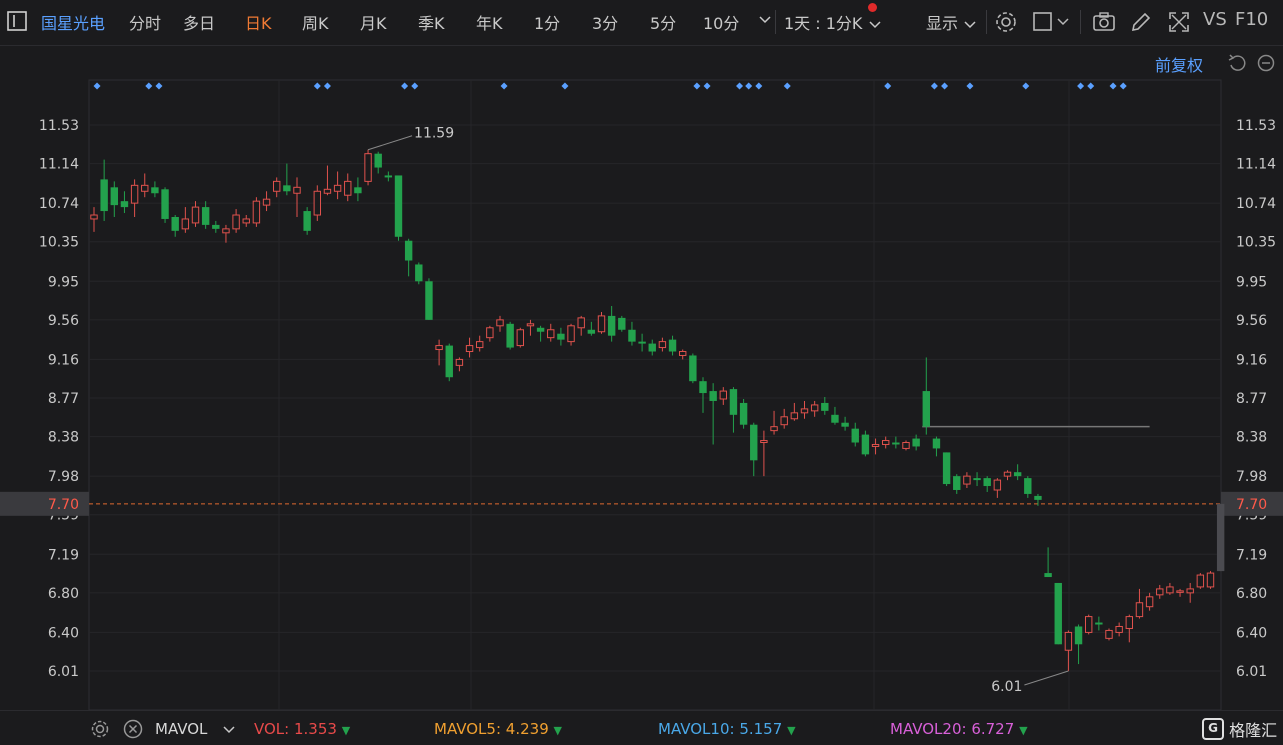 This screenshot has height=745, width=1283. Describe the element at coordinates (489, 22) in the screenshot. I see `tab-年K: 年K` at that location.